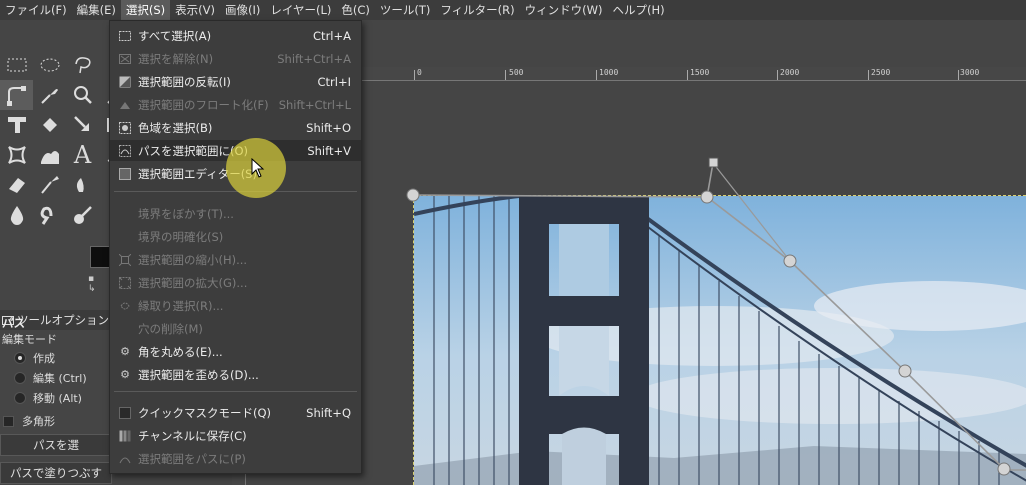  I want to click on mode-move-radio: 移動 (Alt), so click(48, 398).